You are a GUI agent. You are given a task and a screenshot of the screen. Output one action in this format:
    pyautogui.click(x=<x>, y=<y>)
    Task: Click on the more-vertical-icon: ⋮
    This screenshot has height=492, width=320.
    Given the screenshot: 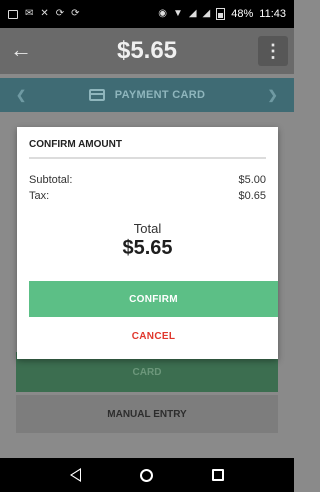 What is the action you would take?
    pyautogui.click(x=273, y=51)
    